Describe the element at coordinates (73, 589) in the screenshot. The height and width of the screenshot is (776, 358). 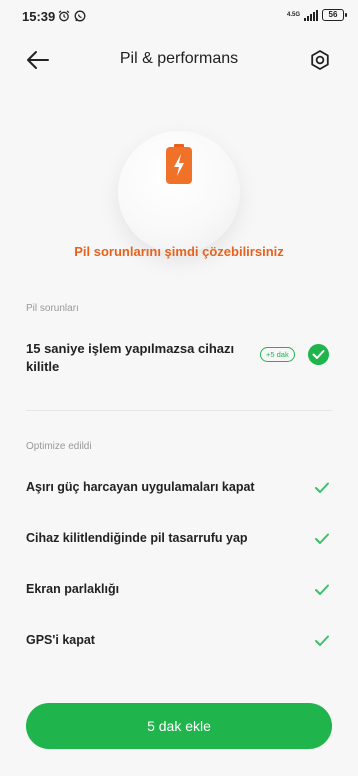
I see `optimized-item-text: Ekran parlaklığı` at that location.